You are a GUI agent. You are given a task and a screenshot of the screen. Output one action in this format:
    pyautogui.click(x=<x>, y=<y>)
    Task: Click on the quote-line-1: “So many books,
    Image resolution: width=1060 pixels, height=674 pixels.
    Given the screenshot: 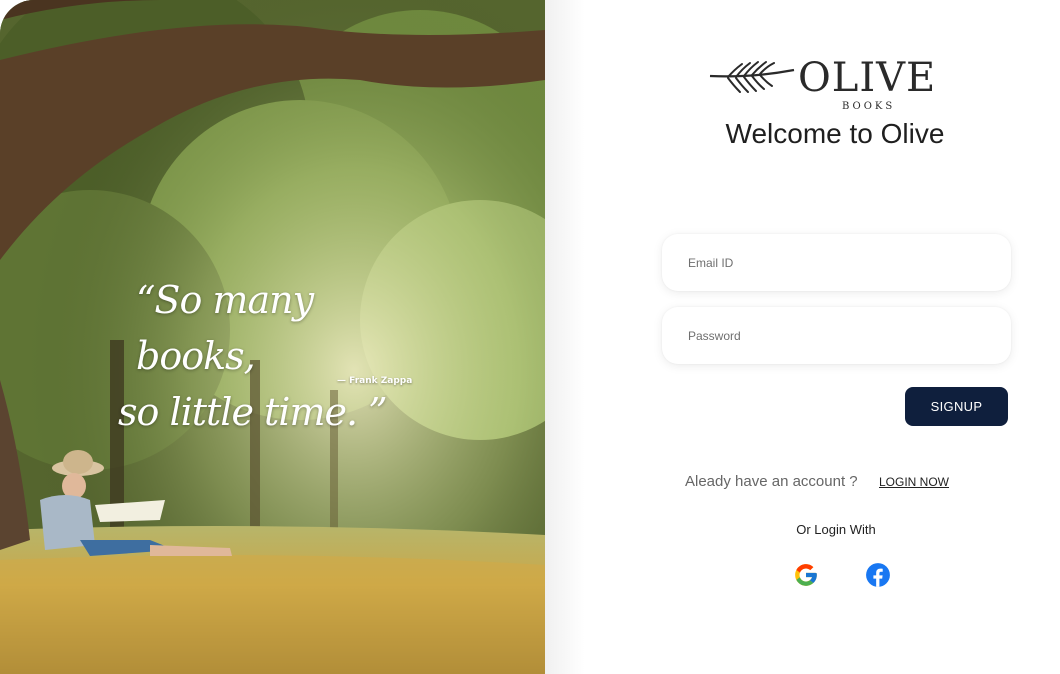 What is the action you would take?
    pyautogui.click(x=225, y=328)
    